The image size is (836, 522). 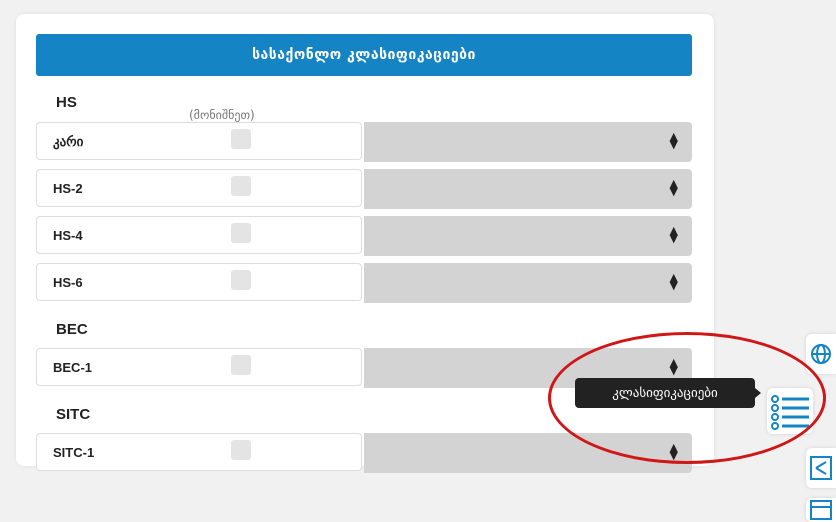 I want to click on bec-section-label: BEC, so click(x=72, y=329).